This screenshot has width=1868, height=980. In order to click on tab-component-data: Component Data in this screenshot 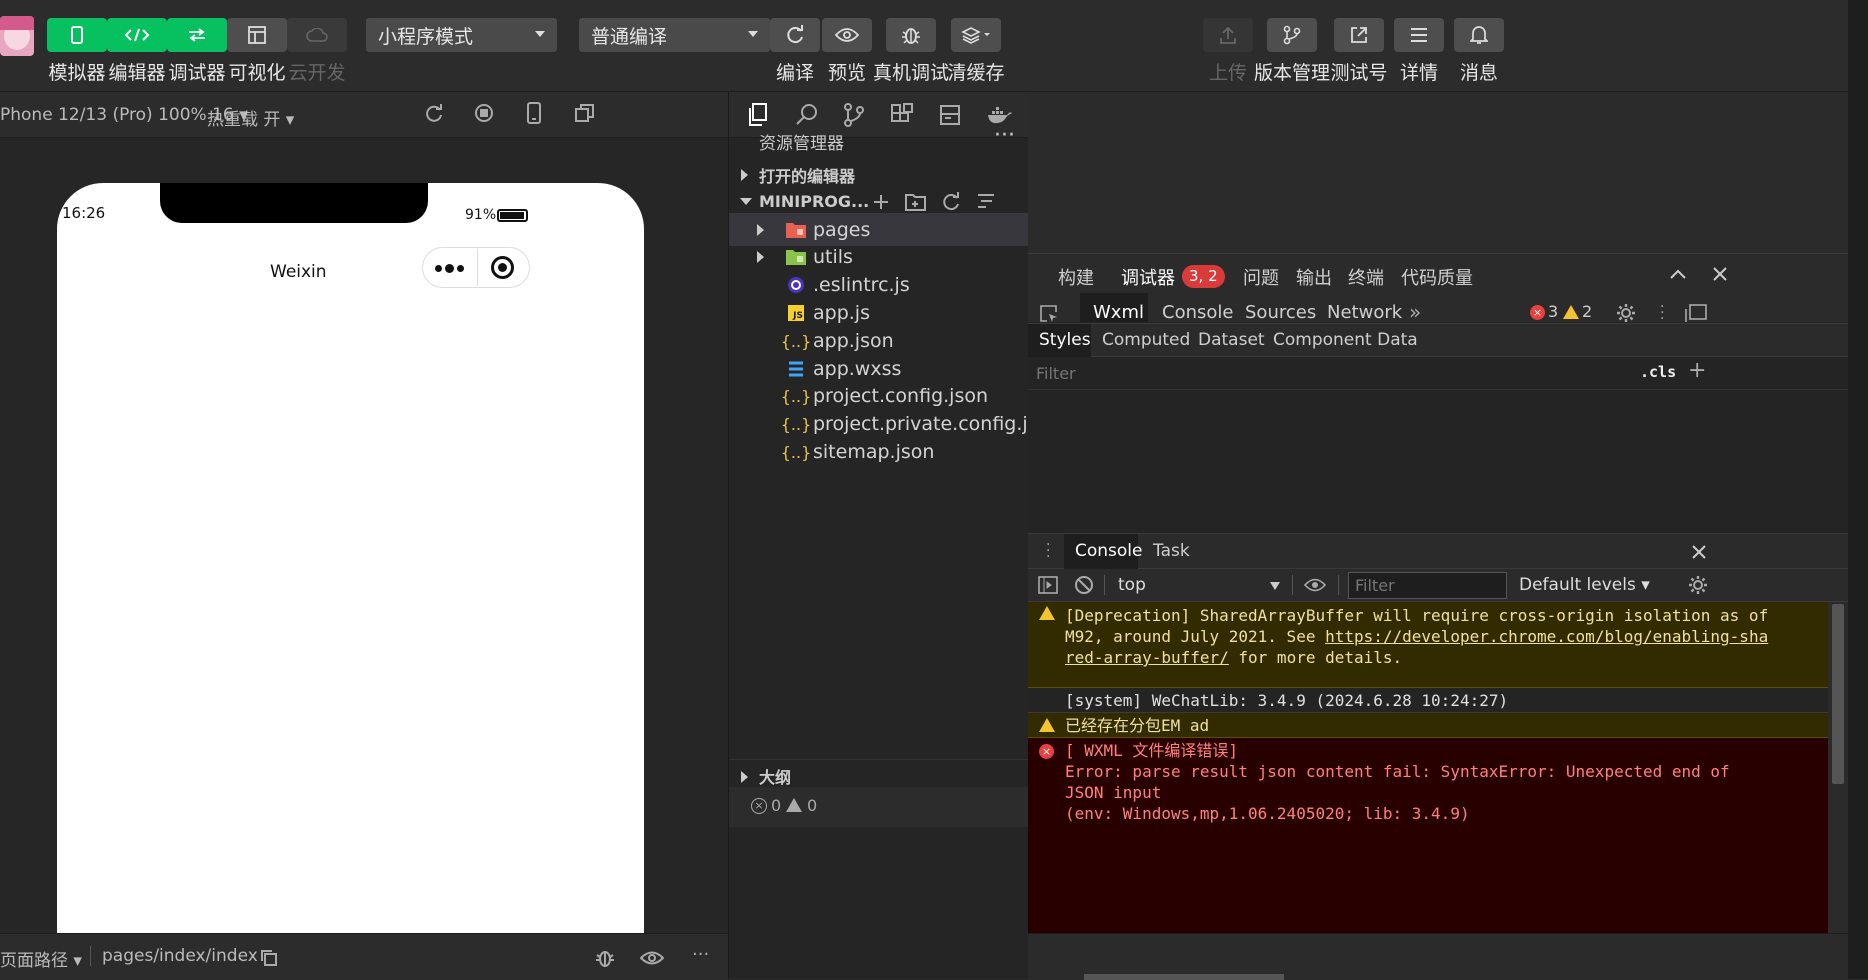, I will do `click(1345, 340)`.